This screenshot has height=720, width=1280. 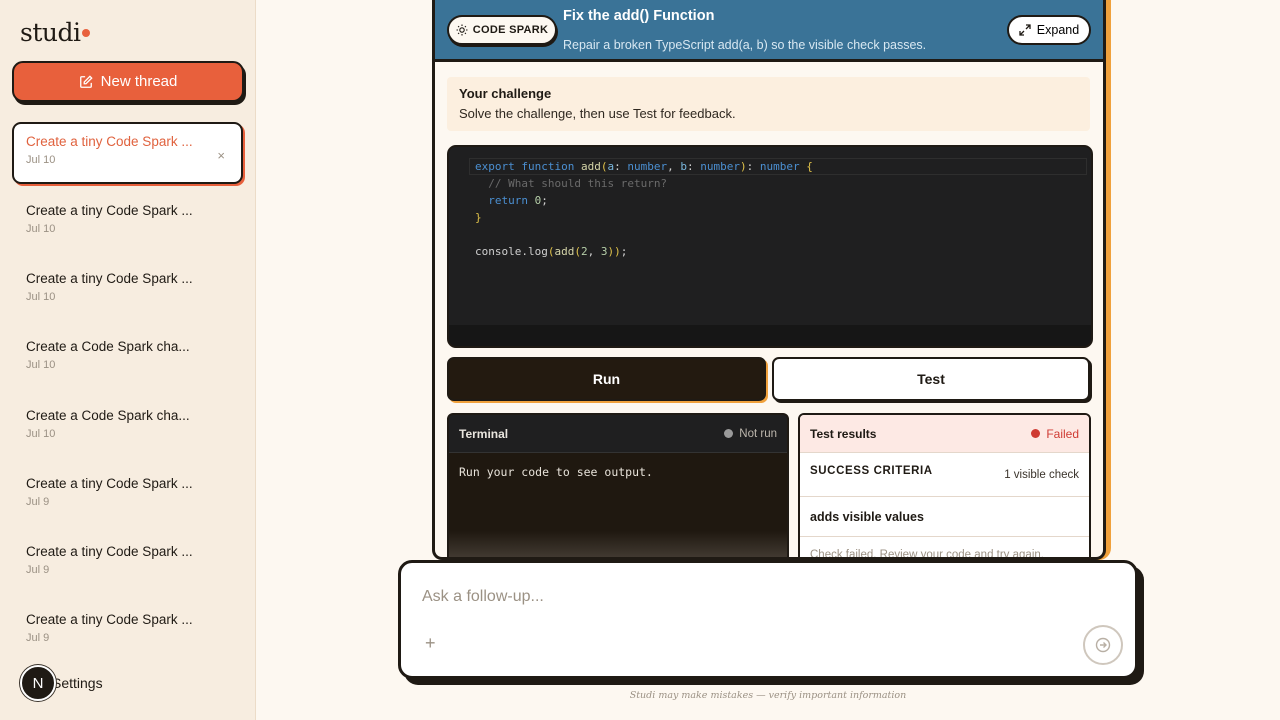 I want to click on follow-up-input, so click(x=722, y=597).